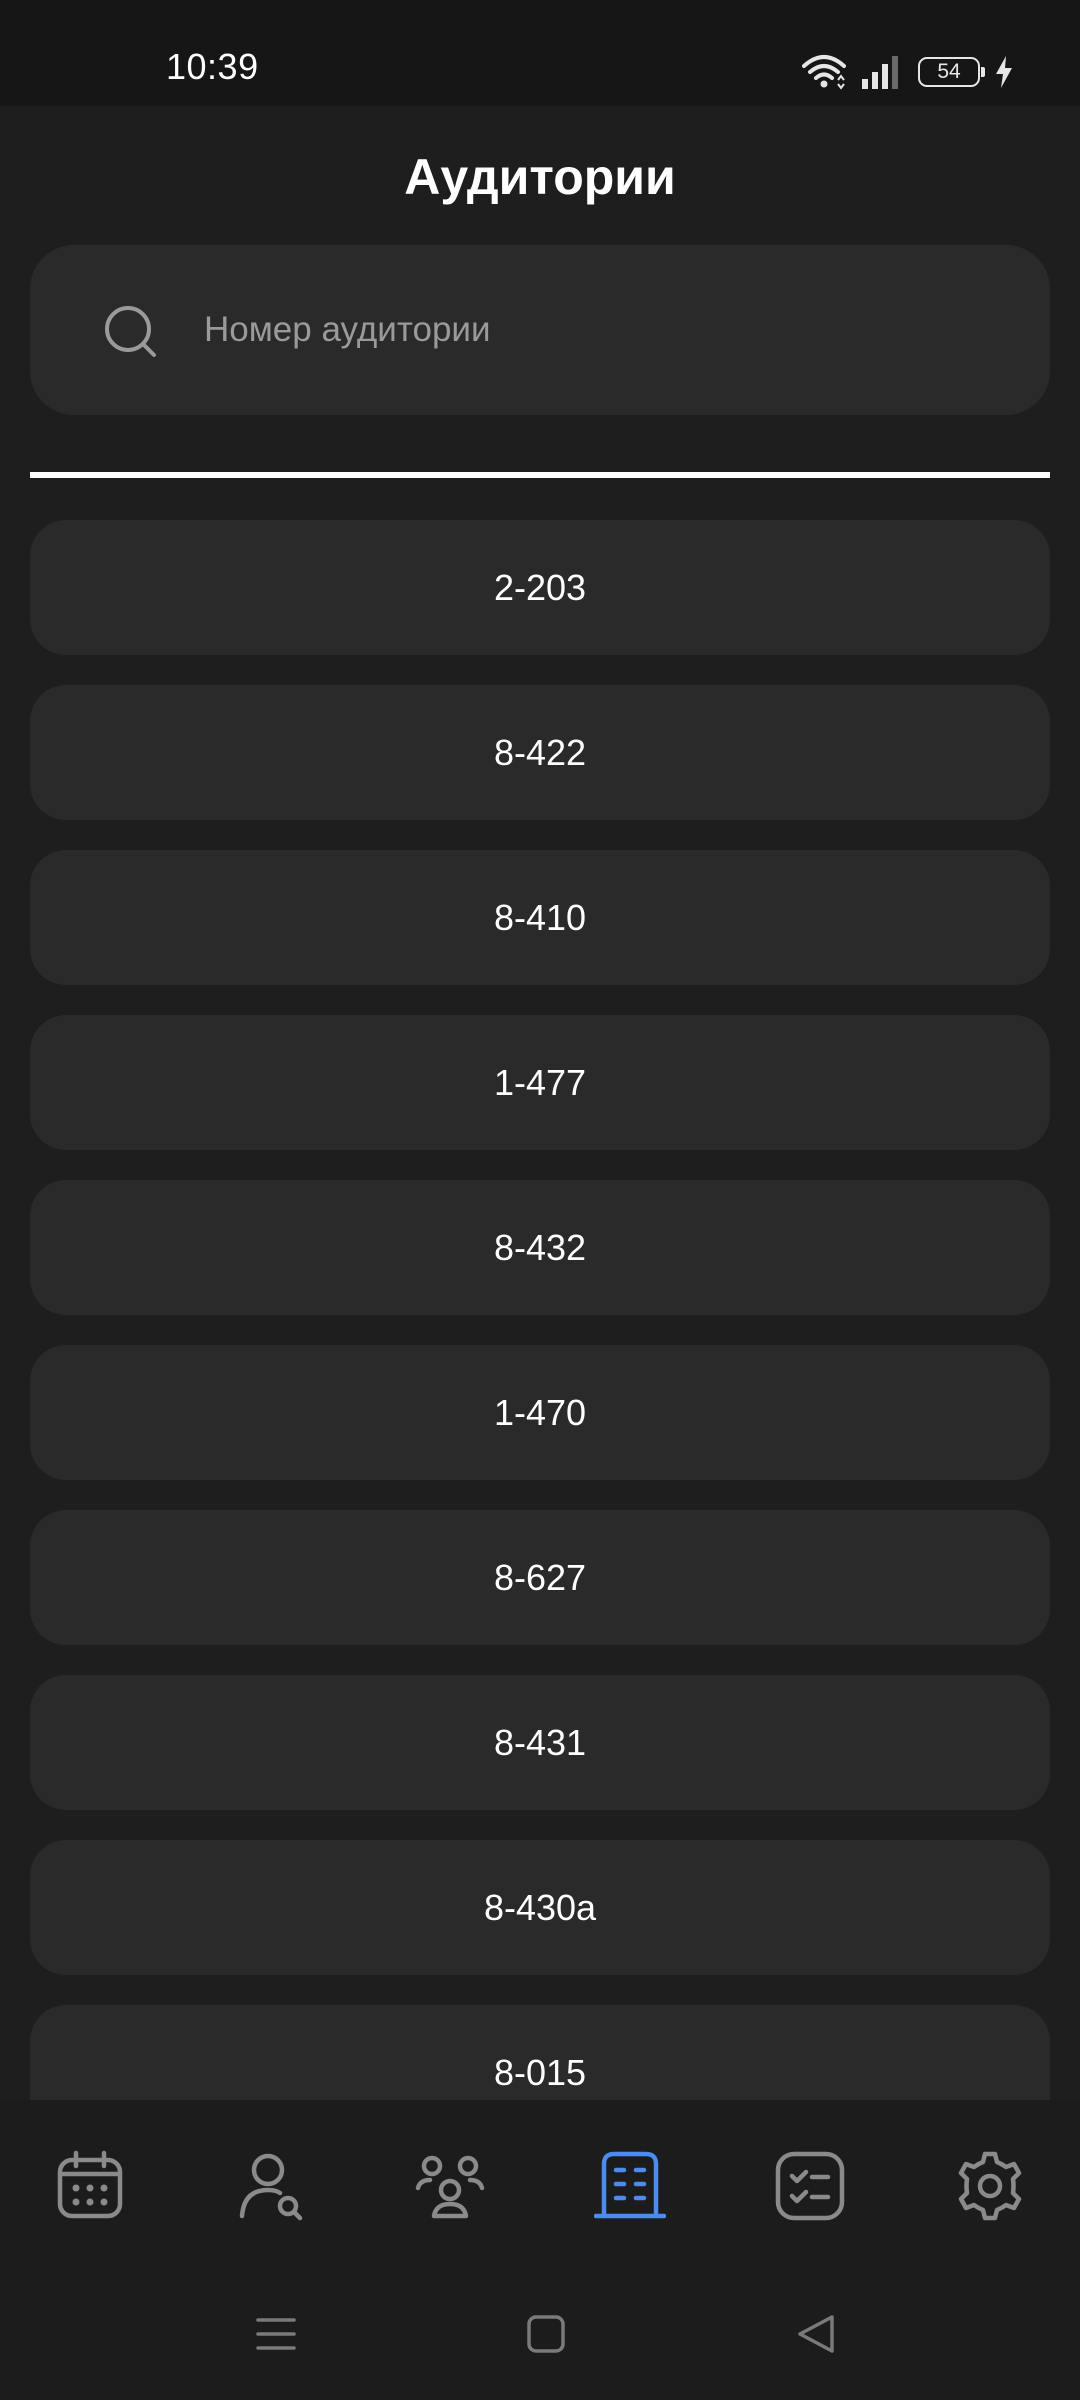  I want to click on search-box, so click(540, 330).